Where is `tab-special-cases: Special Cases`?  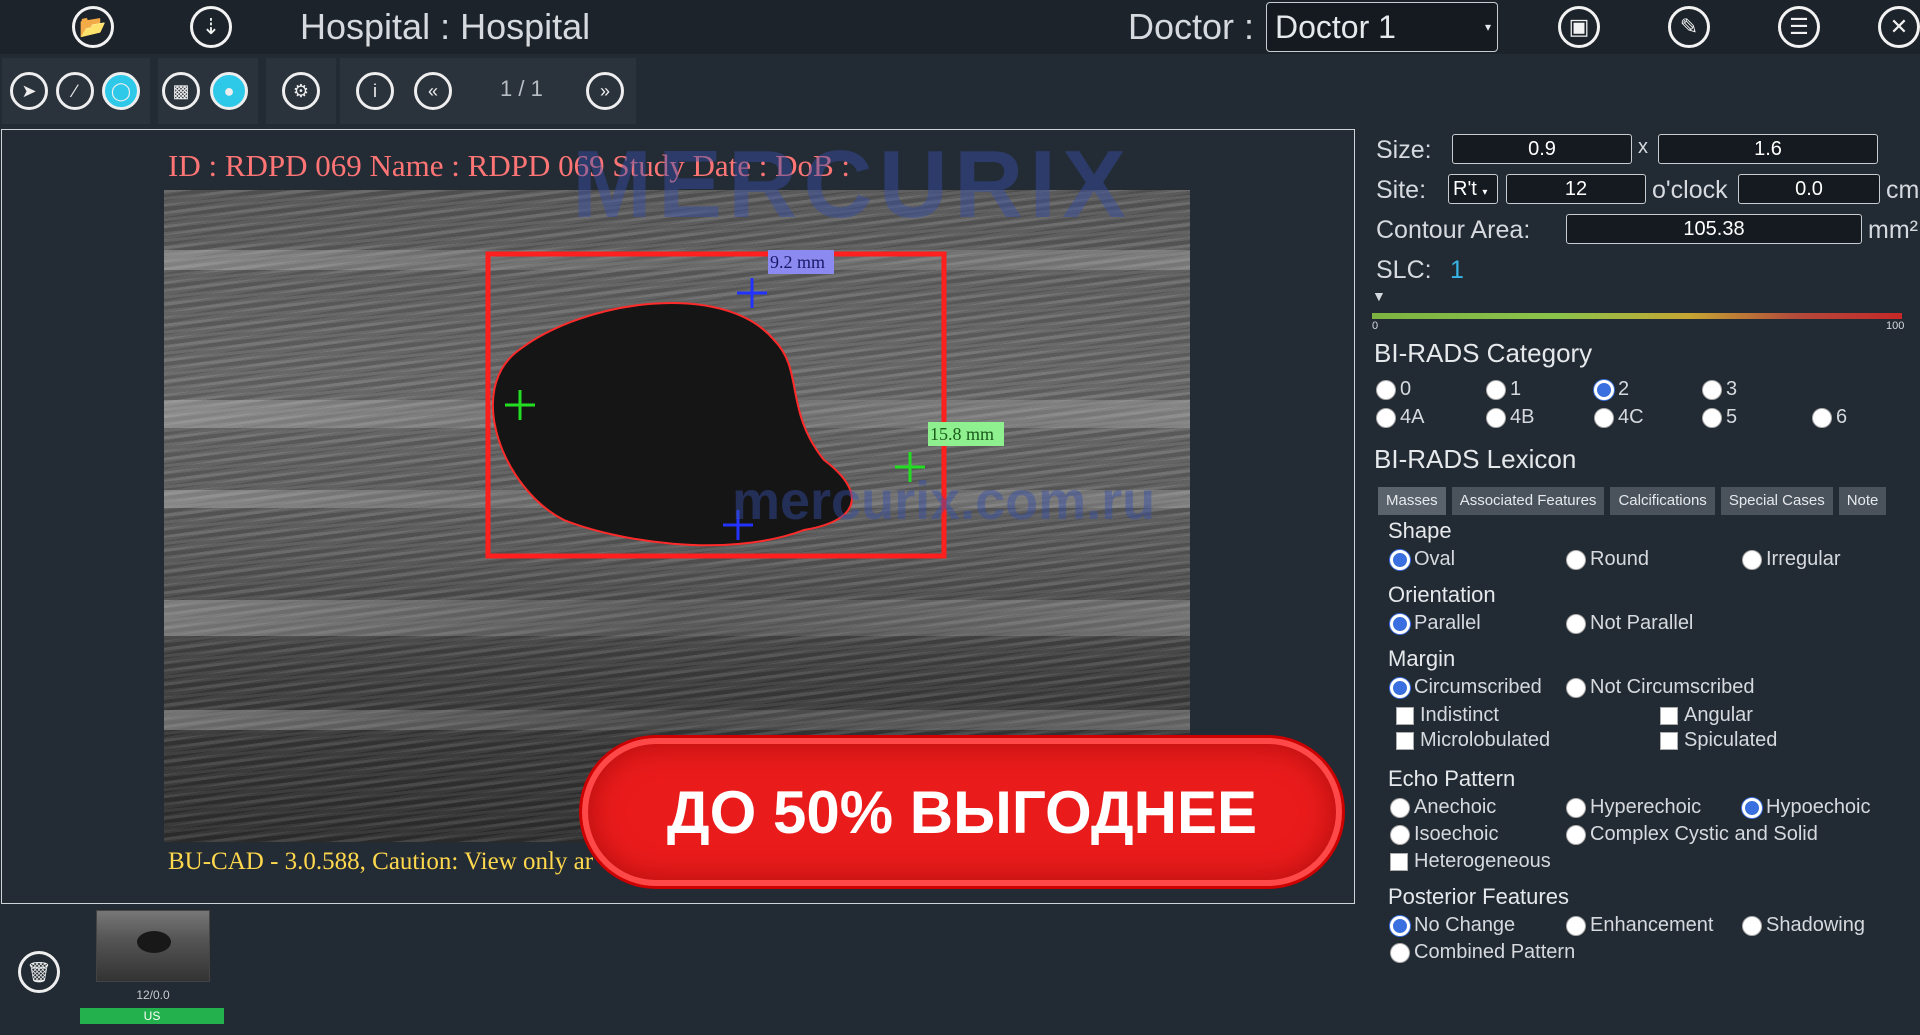
tab-special-cases: Special Cases is located at coordinates (1776, 501).